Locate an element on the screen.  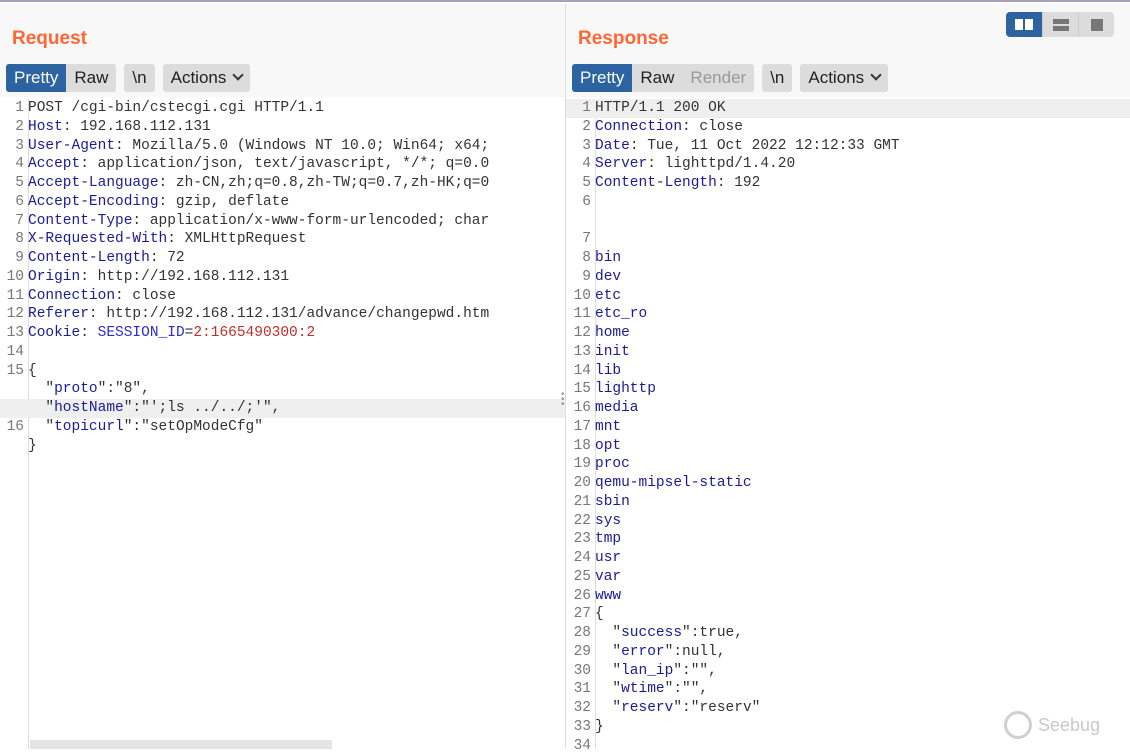
code-token: lighttp is located at coordinates (625, 389).